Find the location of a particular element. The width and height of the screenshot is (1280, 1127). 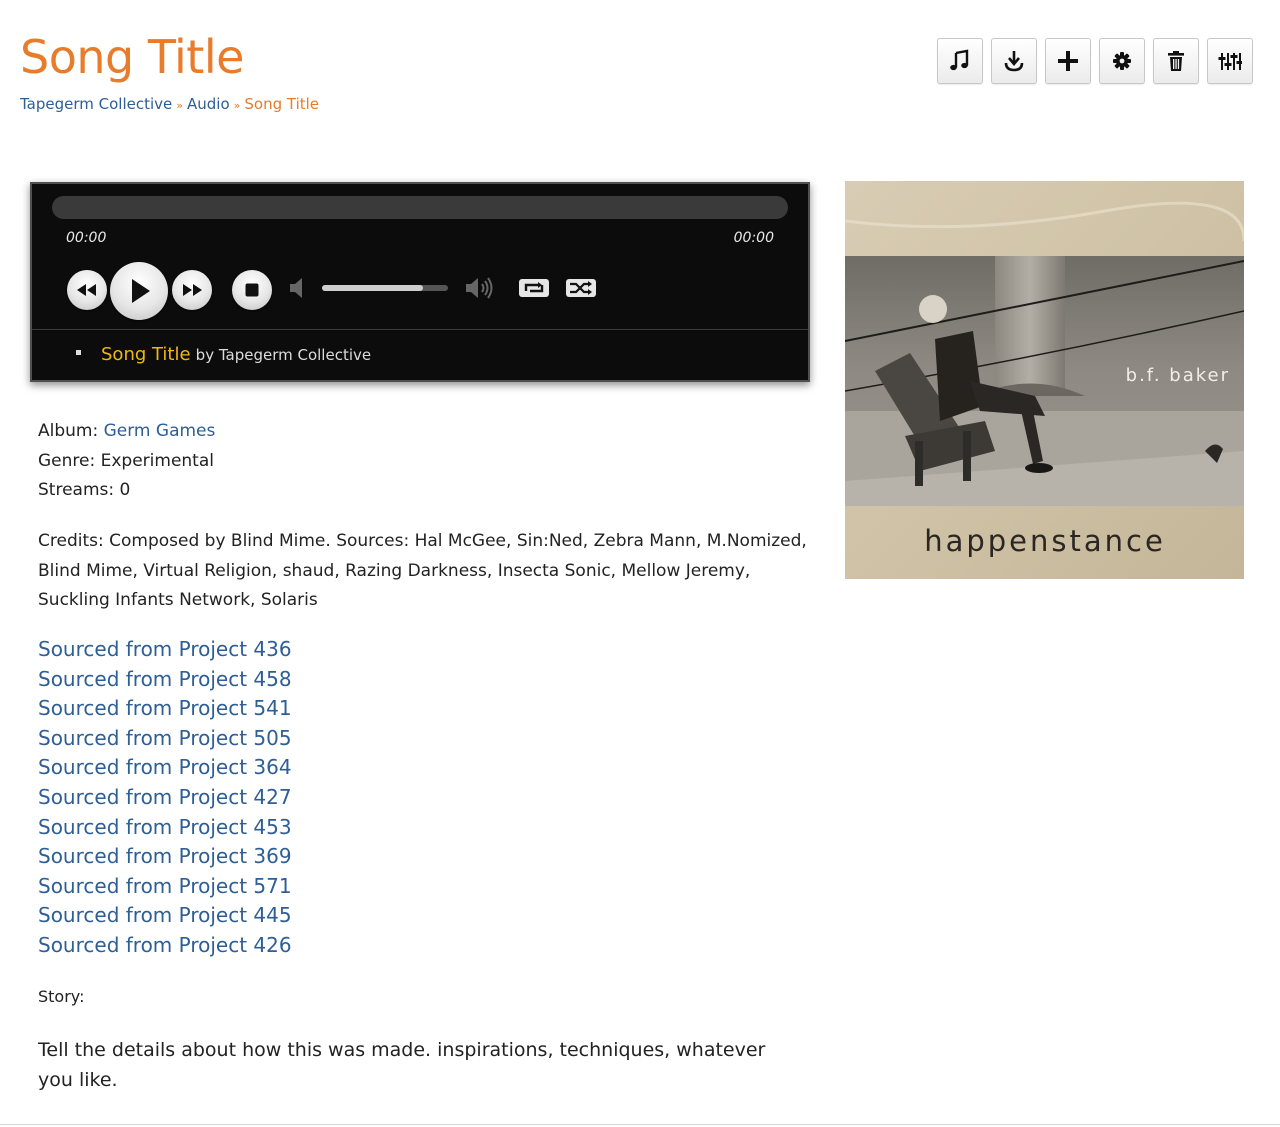

source-link: Sourced from Project 426 is located at coordinates (165, 945).